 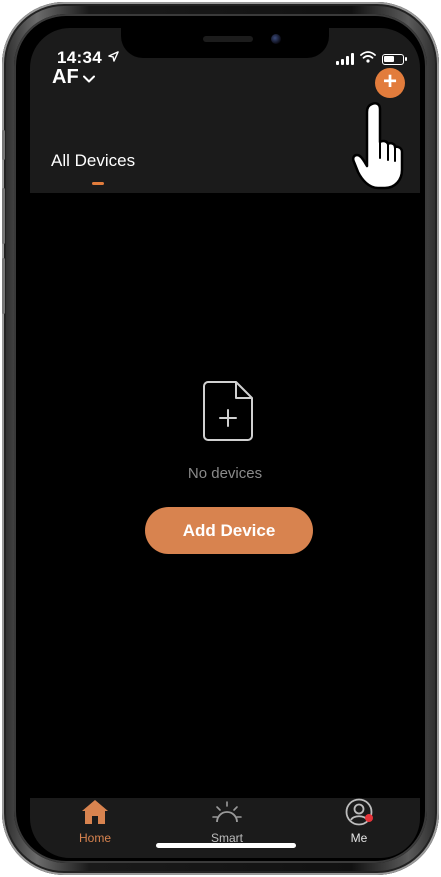 What do you see at coordinates (368, 59) in the screenshot?
I see `wifi-icon` at bounding box center [368, 59].